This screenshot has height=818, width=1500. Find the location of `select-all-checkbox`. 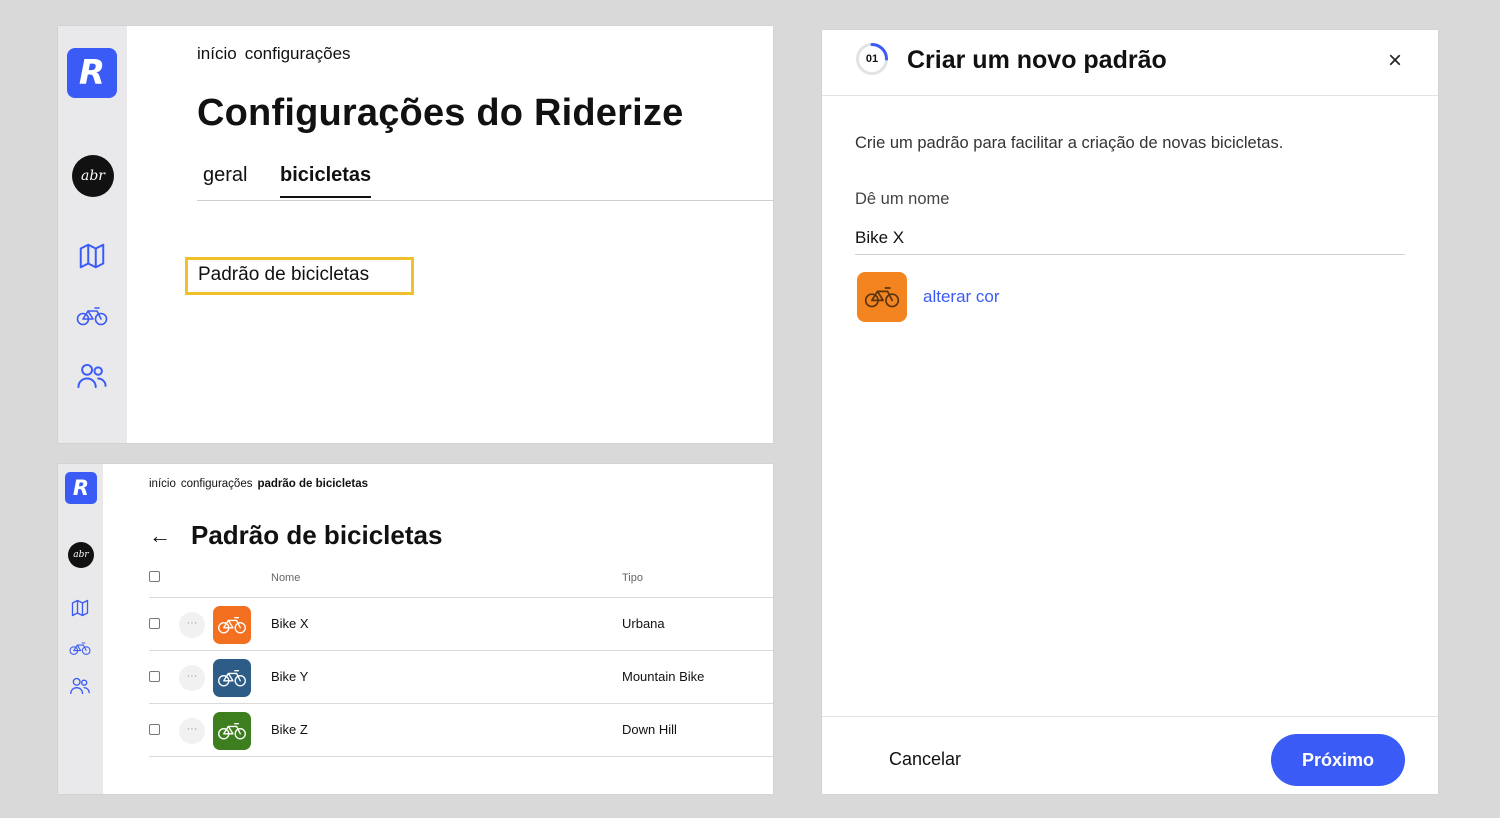

select-all-checkbox is located at coordinates (154, 576).